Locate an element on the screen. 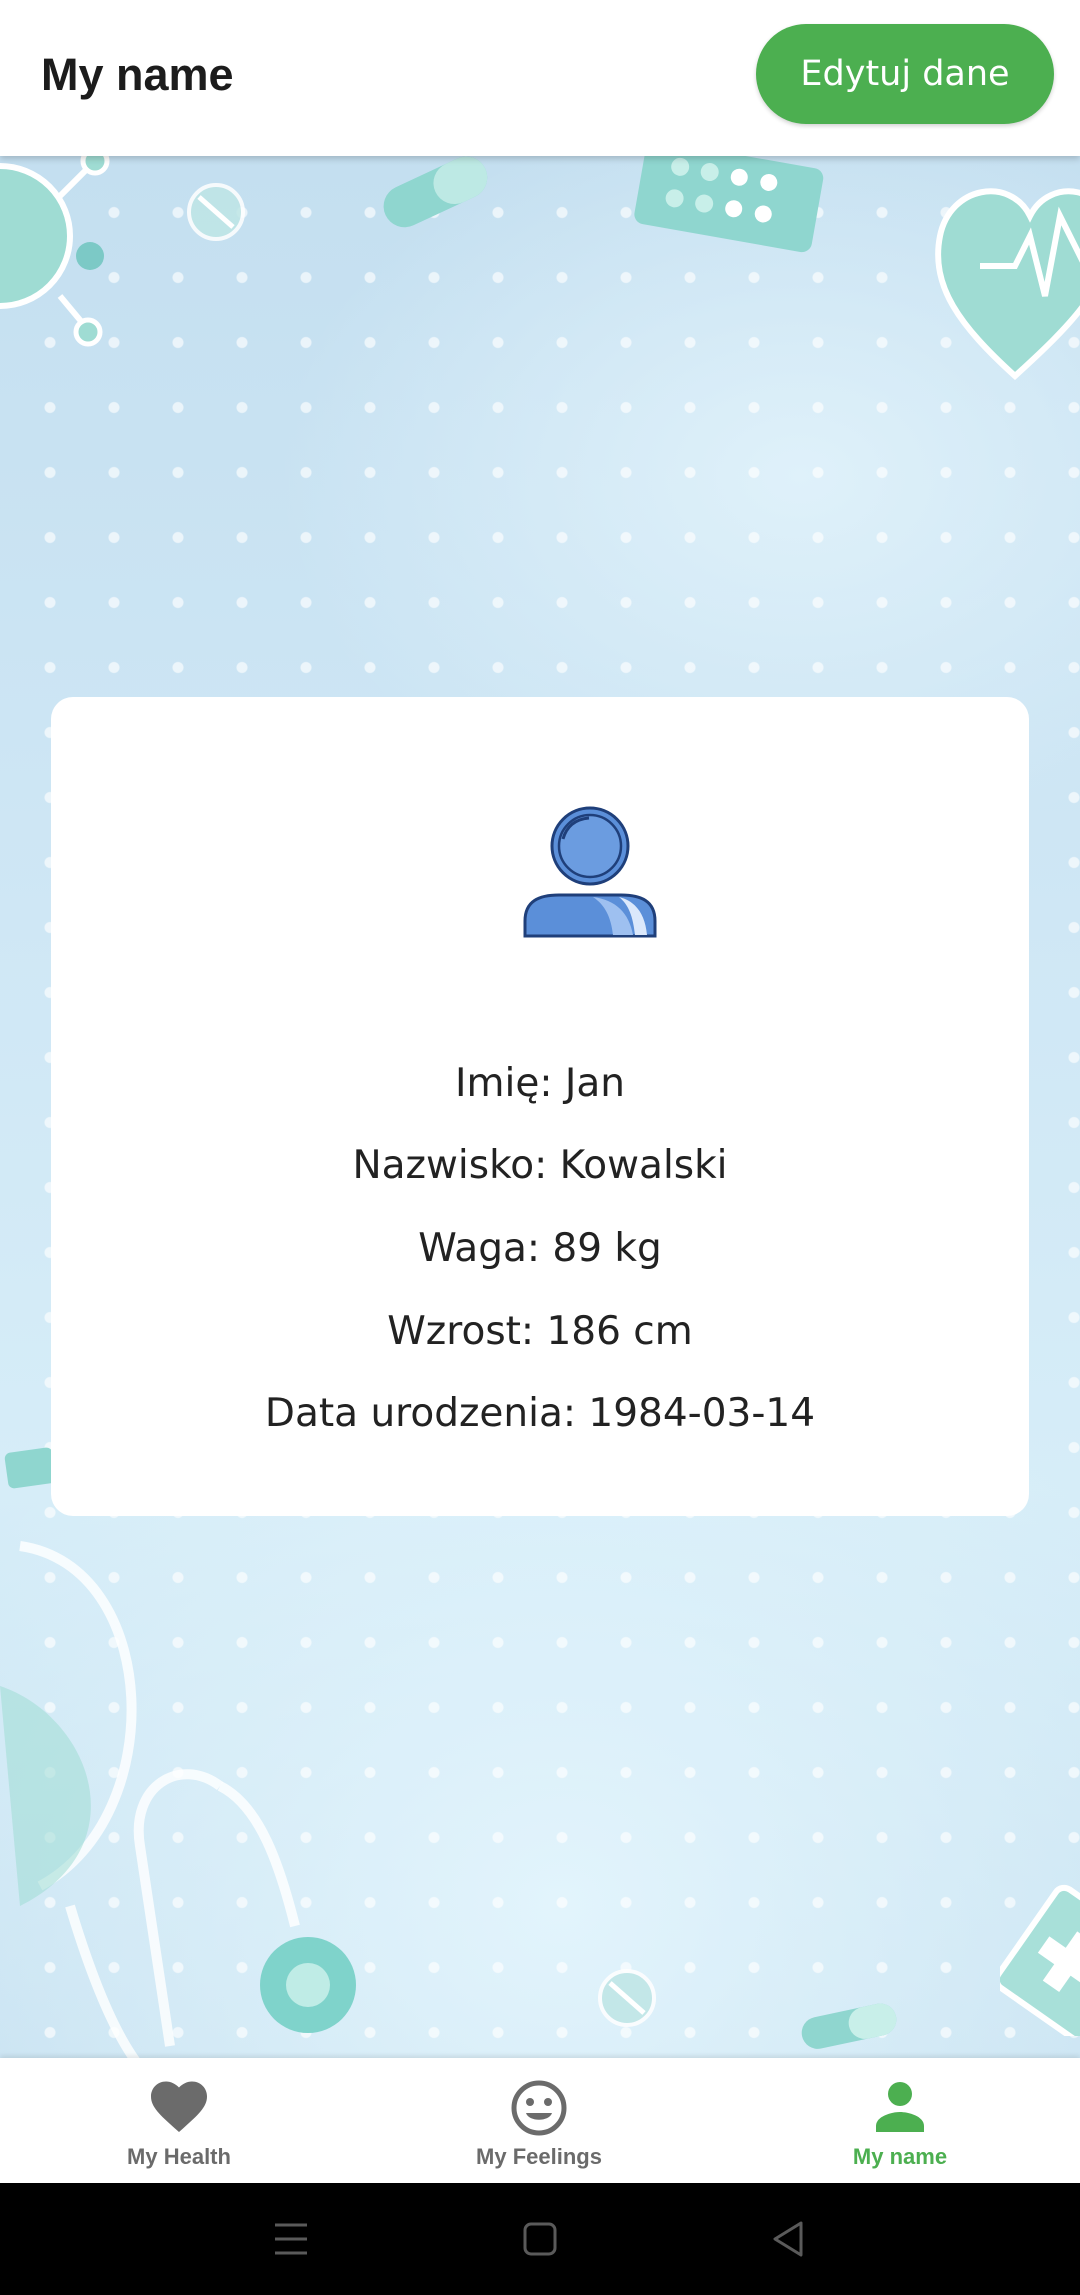 Image resolution: width=1080 pixels, height=2295 pixels. bottom-navigation: My Health My Feelings My name is located at coordinates (540, 2120).